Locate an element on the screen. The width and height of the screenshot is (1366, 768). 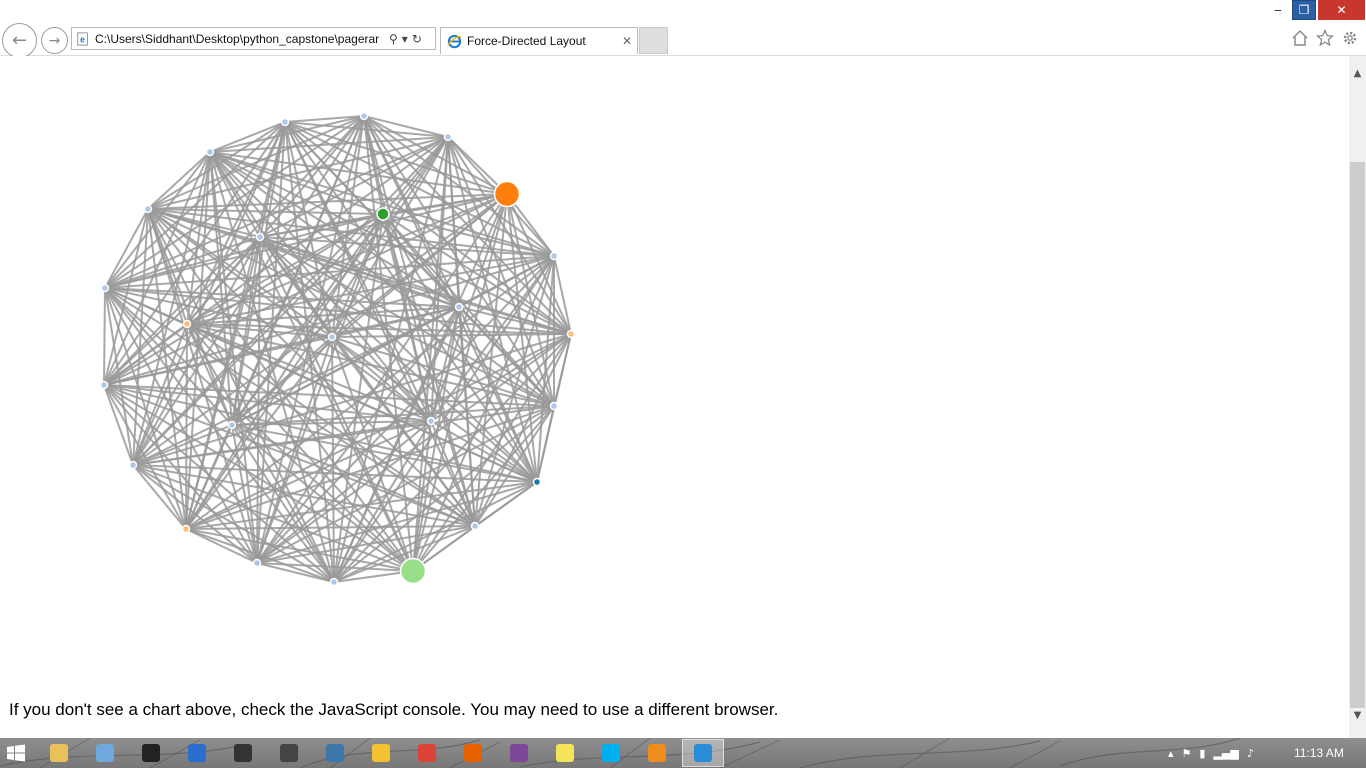
clock: 11:13 AM is located at coordinates (1319, 753).